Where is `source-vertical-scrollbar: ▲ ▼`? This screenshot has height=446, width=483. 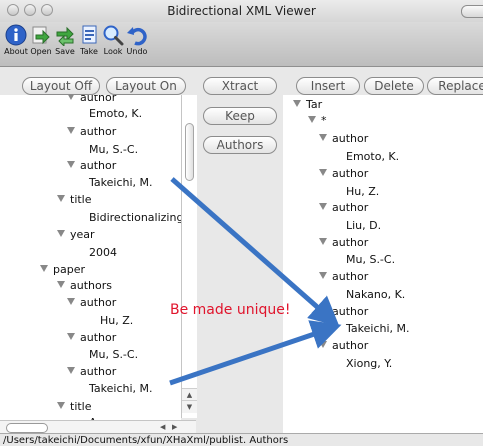
source-vertical-scrollbar: ▲ ▼ is located at coordinates (189, 256).